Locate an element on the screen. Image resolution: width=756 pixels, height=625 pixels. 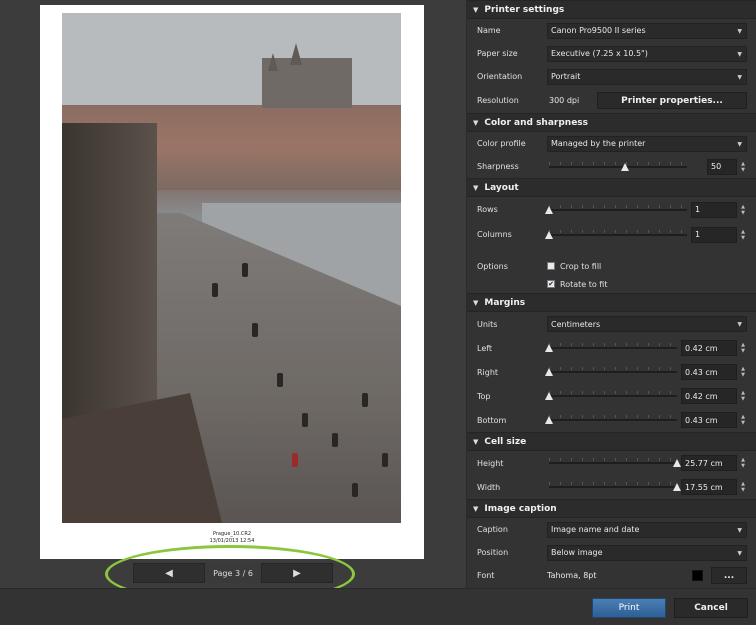
margin-bottom-slider is located at coordinates (611, 420).